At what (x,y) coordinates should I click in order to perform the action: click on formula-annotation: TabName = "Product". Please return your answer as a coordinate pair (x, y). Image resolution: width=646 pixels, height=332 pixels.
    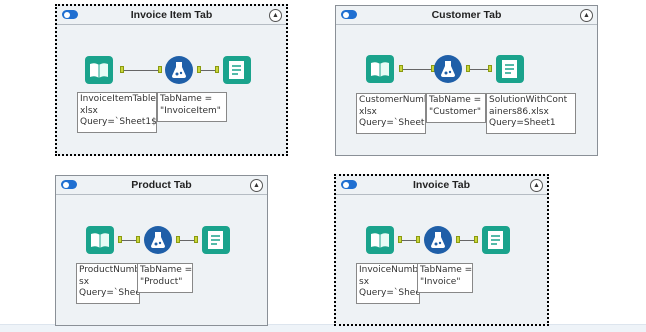
    Looking at the image, I should click on (165, 278).